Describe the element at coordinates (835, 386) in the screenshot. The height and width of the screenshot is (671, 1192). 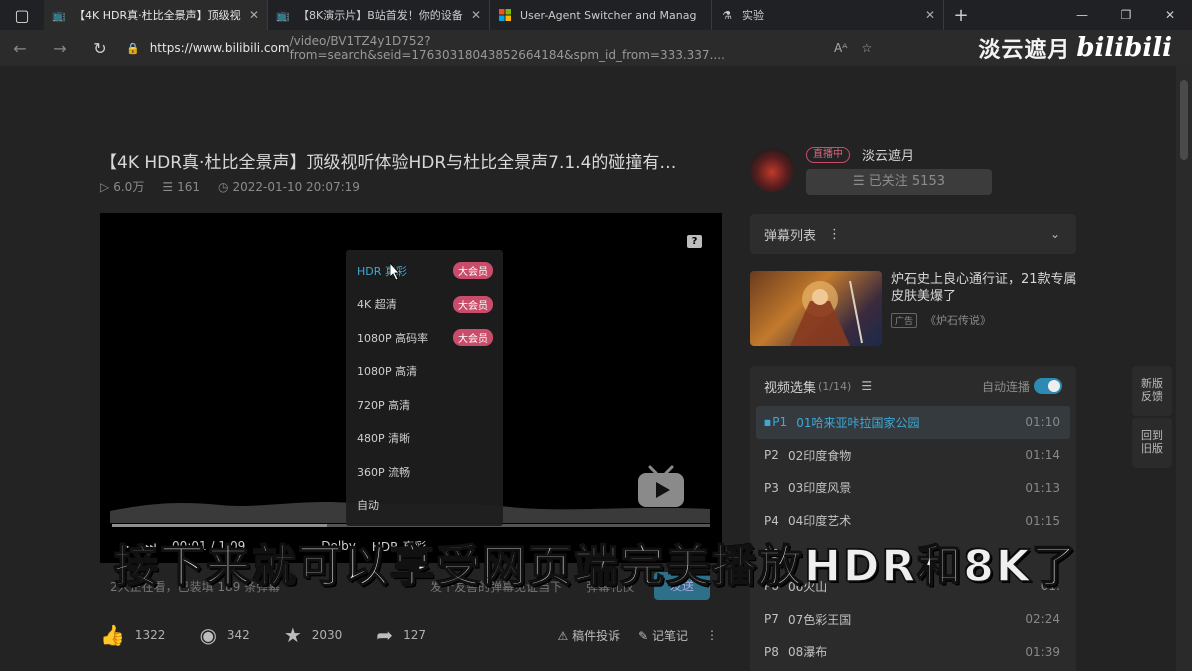
I see `playlist-count: (1/14)` at that location.